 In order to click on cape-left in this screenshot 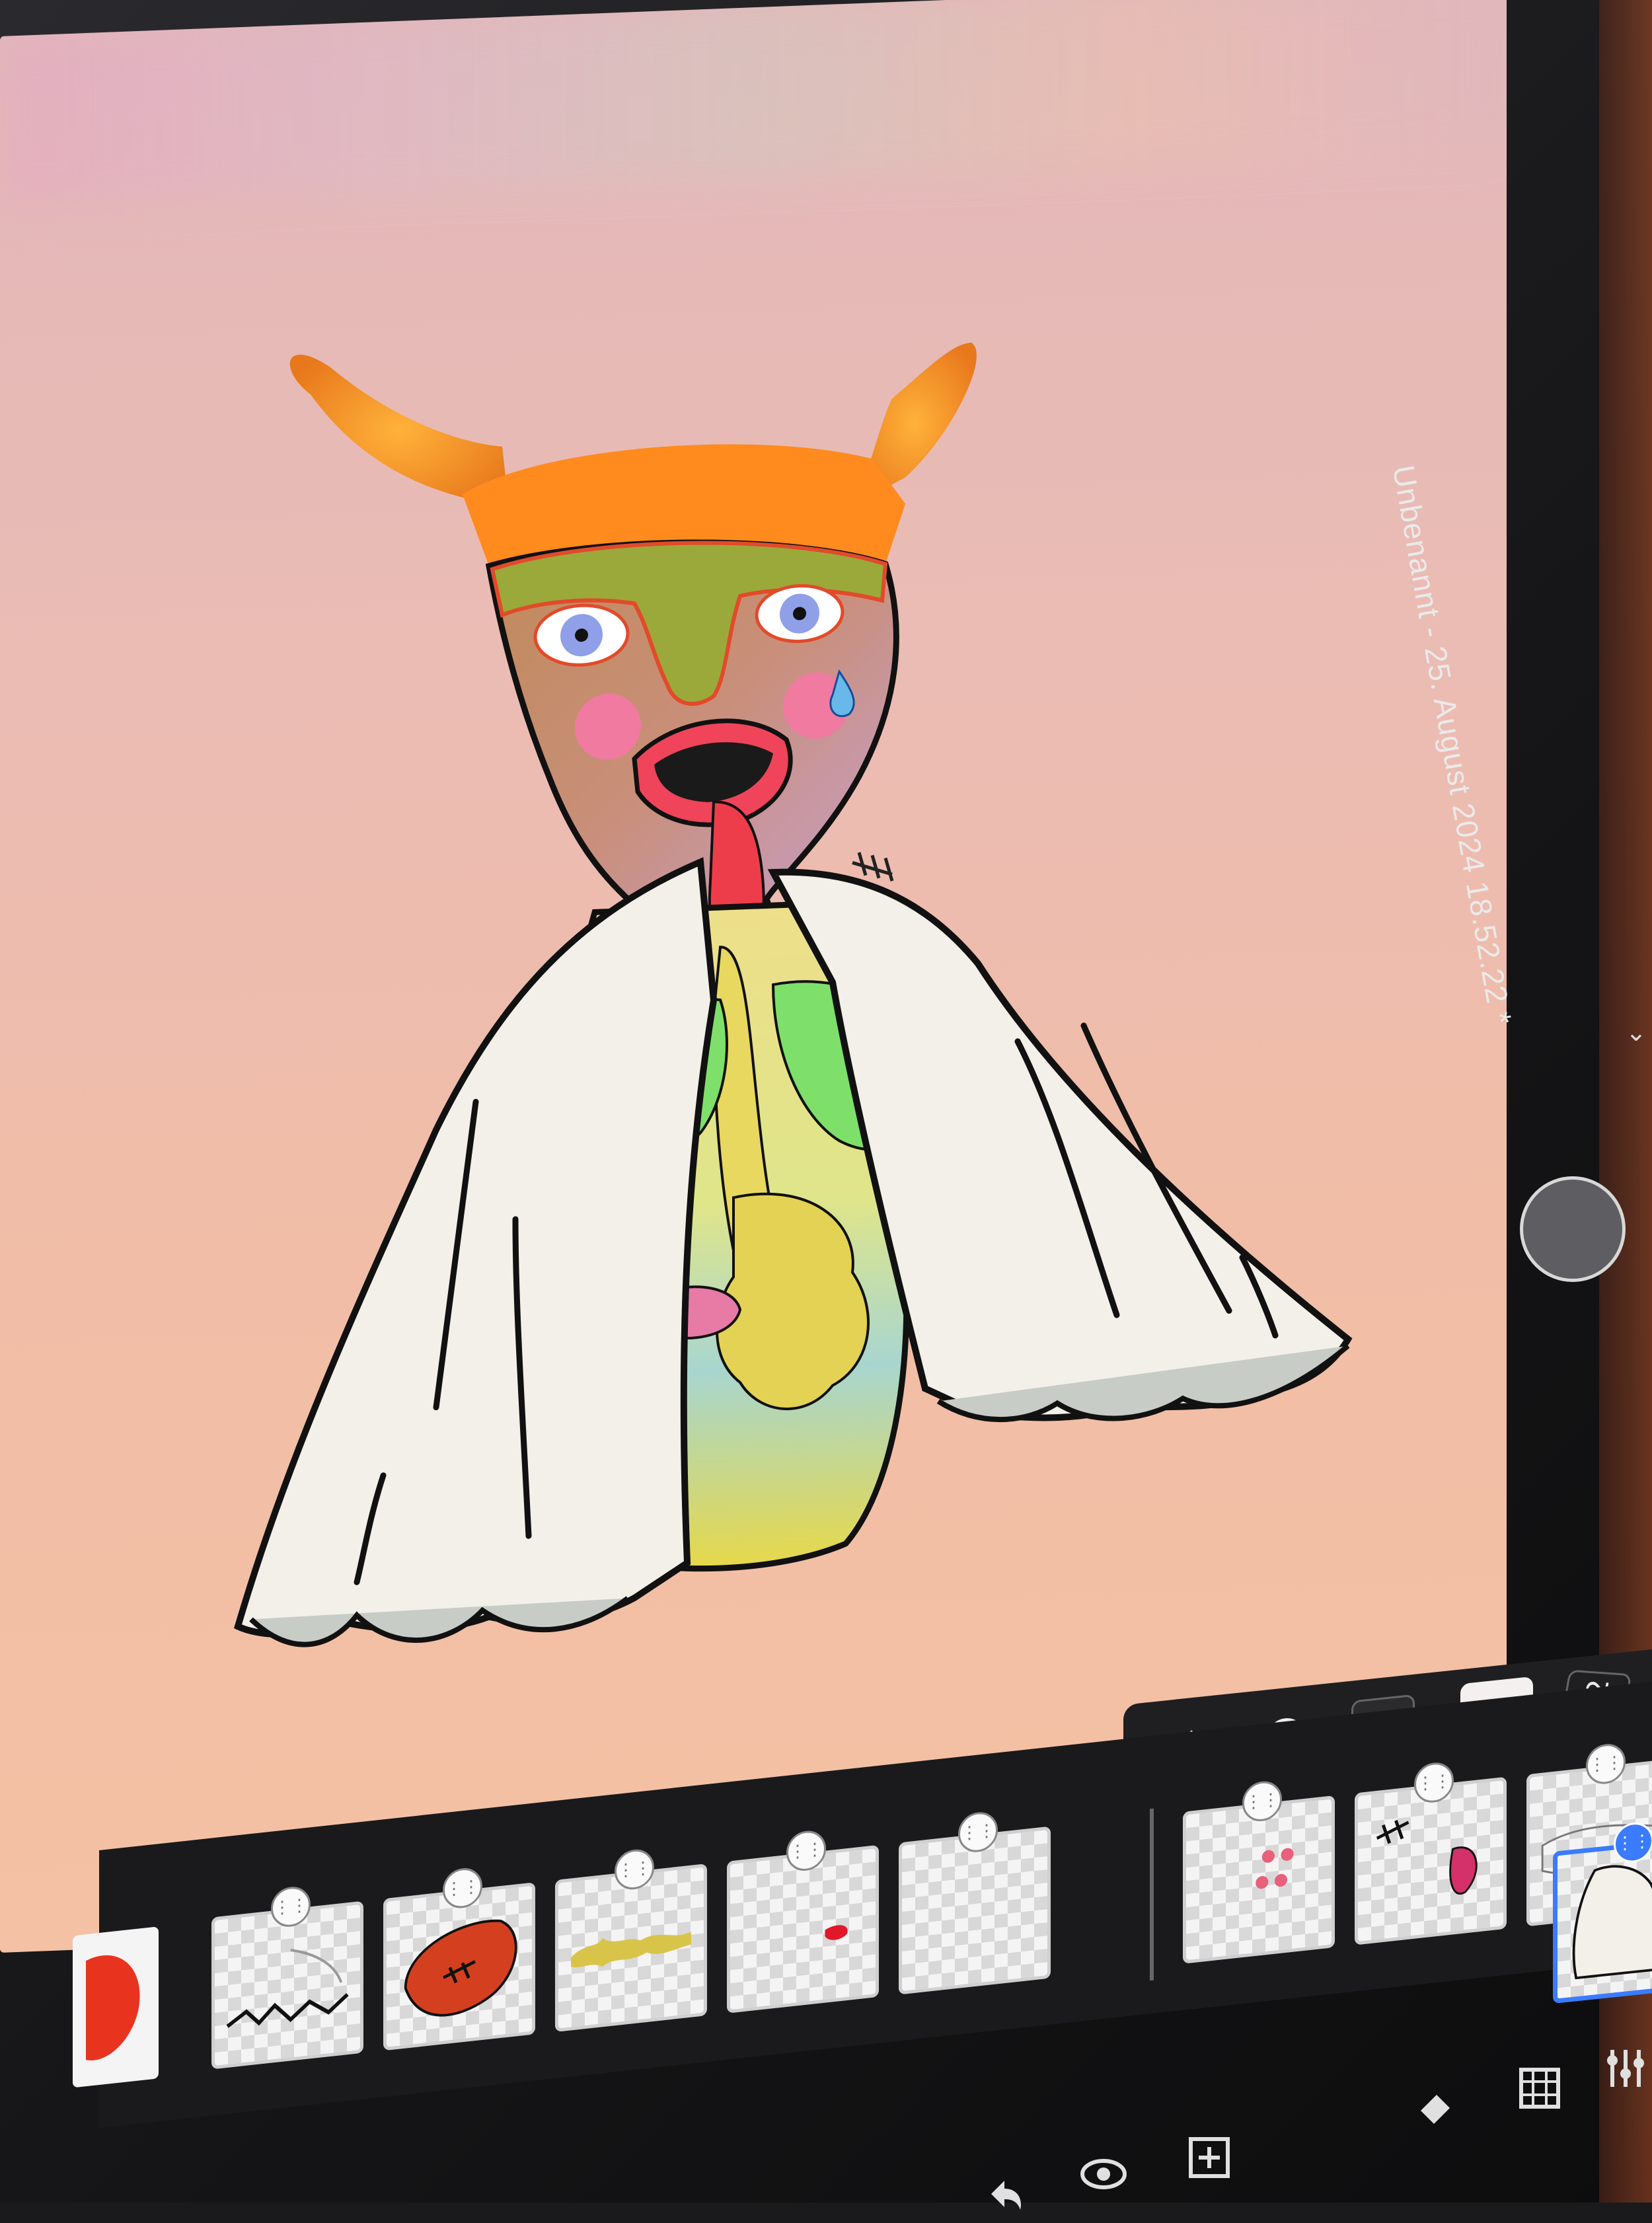, I will do `click(476, 1247)`.